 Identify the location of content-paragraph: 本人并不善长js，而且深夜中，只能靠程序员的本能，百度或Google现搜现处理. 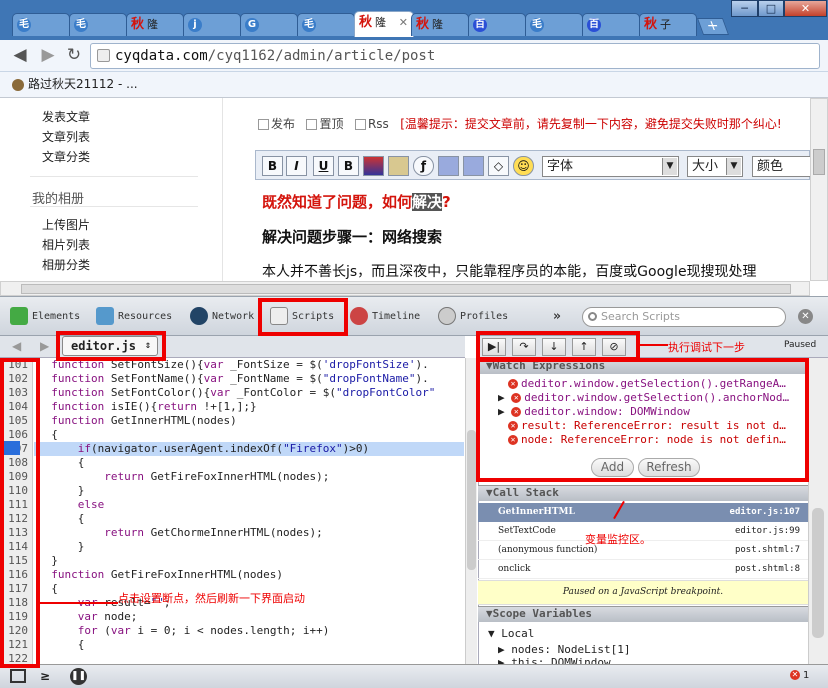
(536, 271).